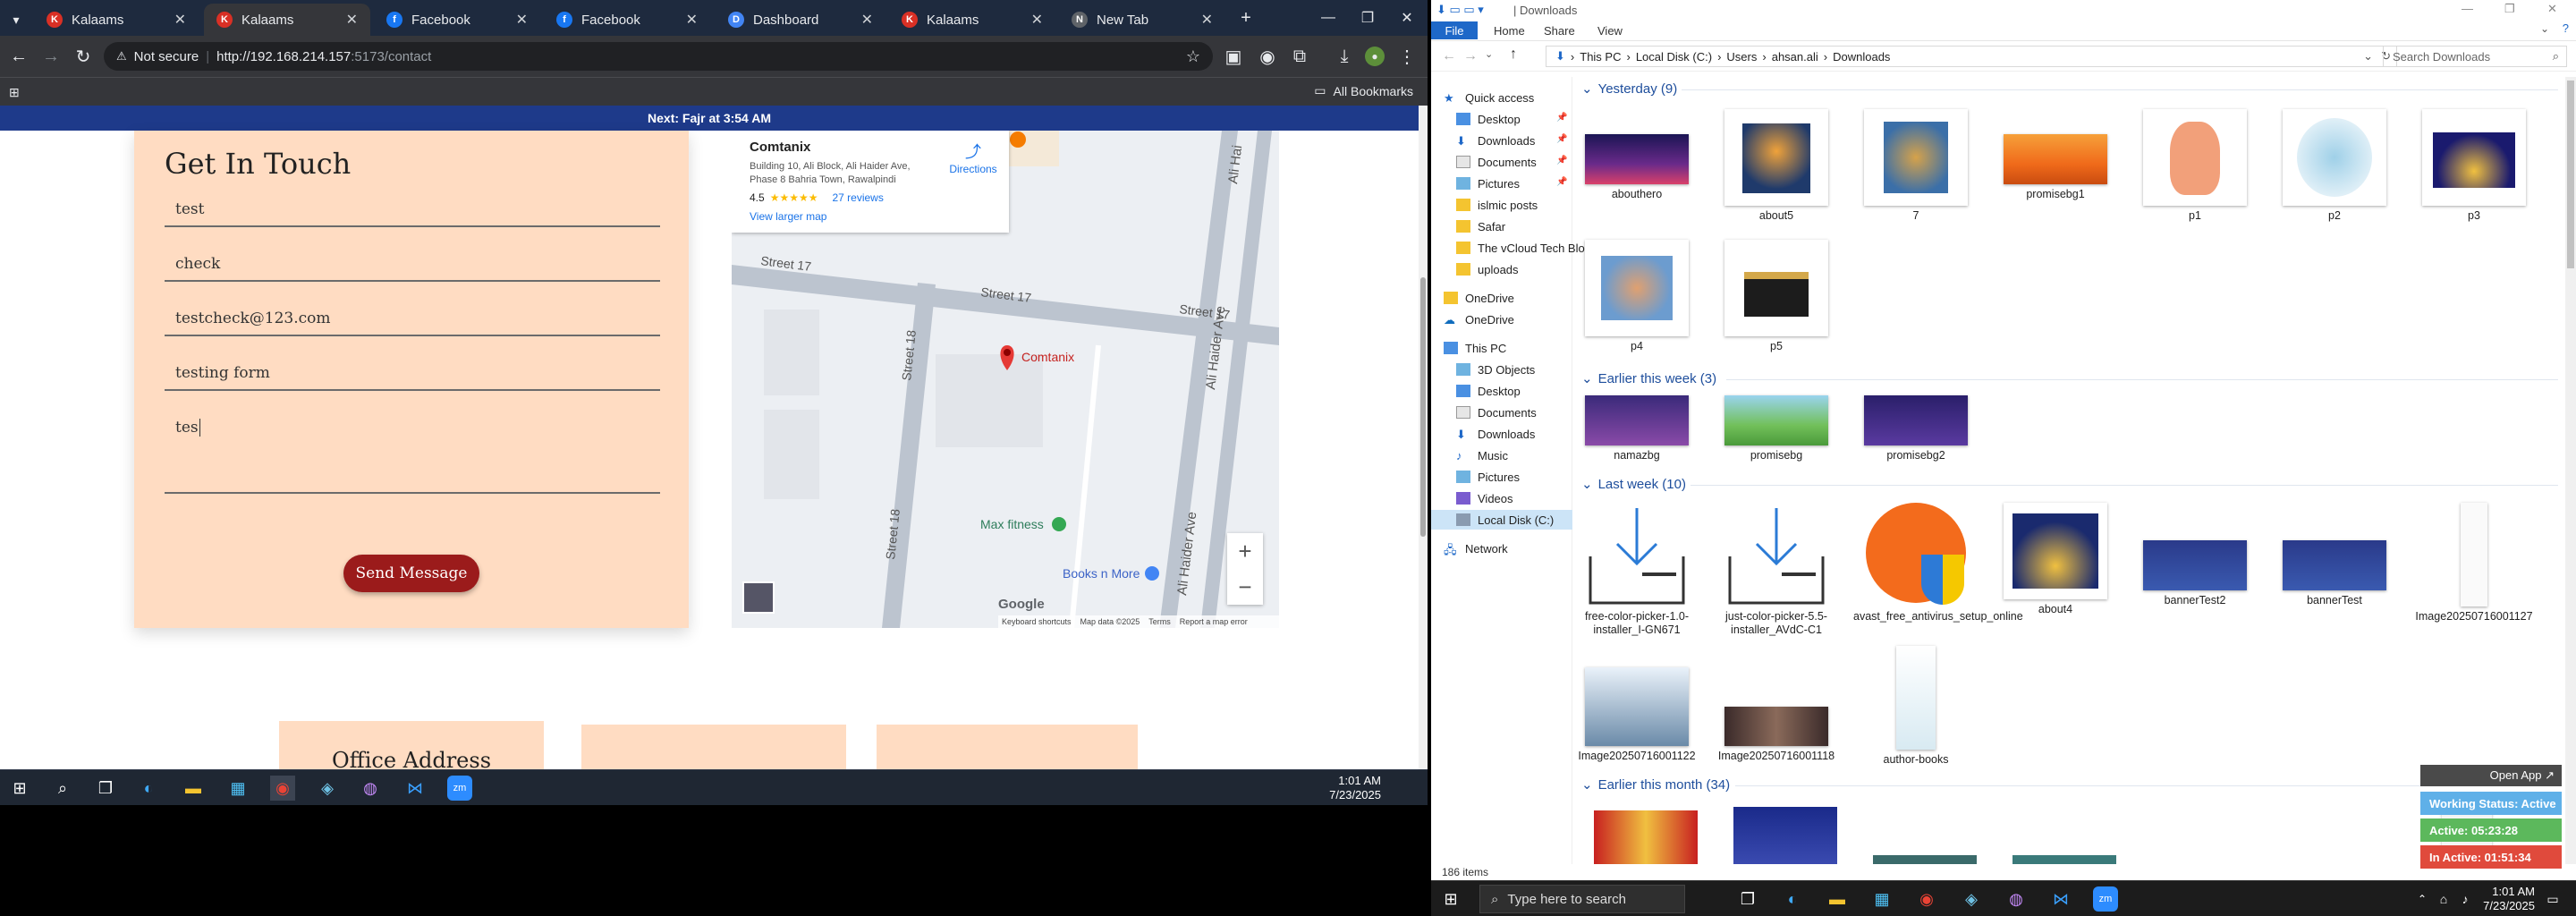  What do you see at coordinates (627, 20) in the screenshot?
I see `tab-3: f Facebook ✕` at bounding box center [627, 20].